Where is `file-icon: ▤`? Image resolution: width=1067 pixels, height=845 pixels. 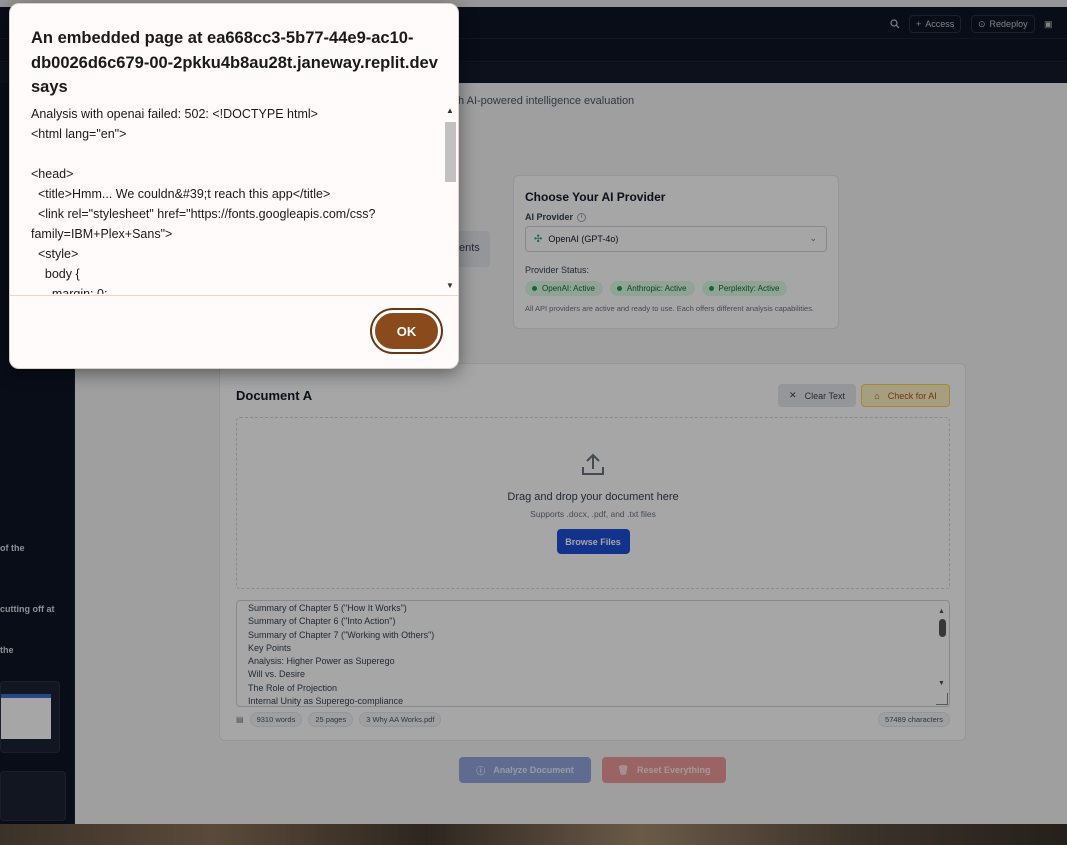
file-icon: ▤ is located at coordinates (240, 719).